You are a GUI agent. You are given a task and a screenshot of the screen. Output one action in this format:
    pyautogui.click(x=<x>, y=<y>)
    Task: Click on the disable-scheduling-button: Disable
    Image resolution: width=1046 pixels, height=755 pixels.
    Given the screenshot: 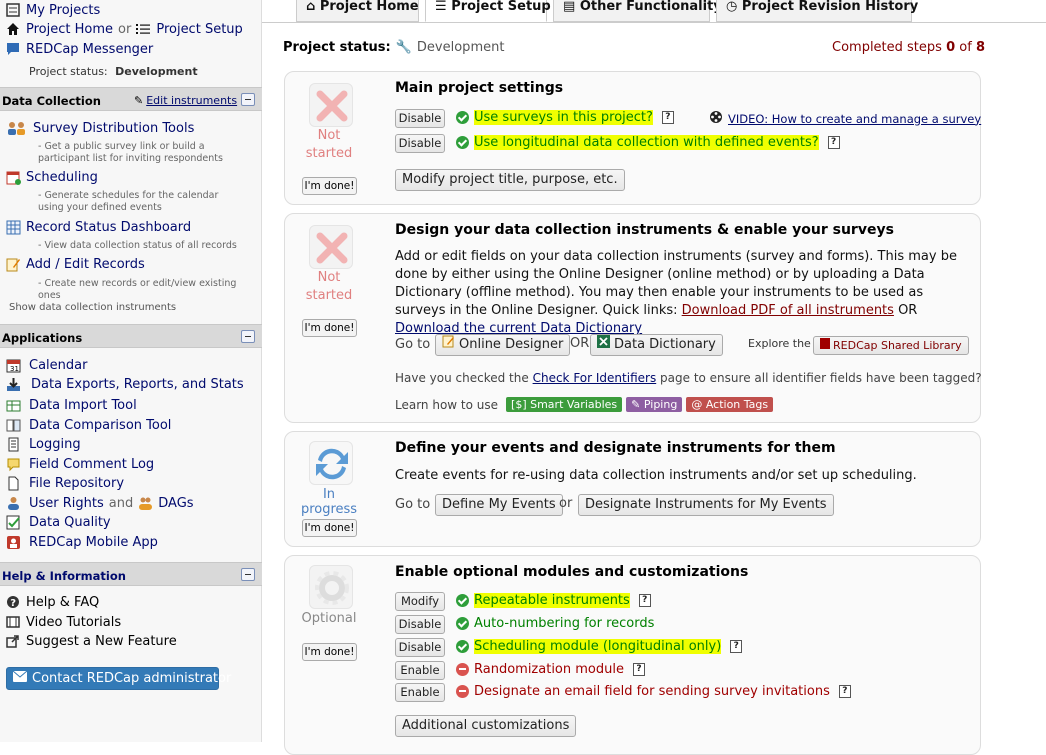 What is the action you would take?
    pyautogui.click(x=420, y=647)
    